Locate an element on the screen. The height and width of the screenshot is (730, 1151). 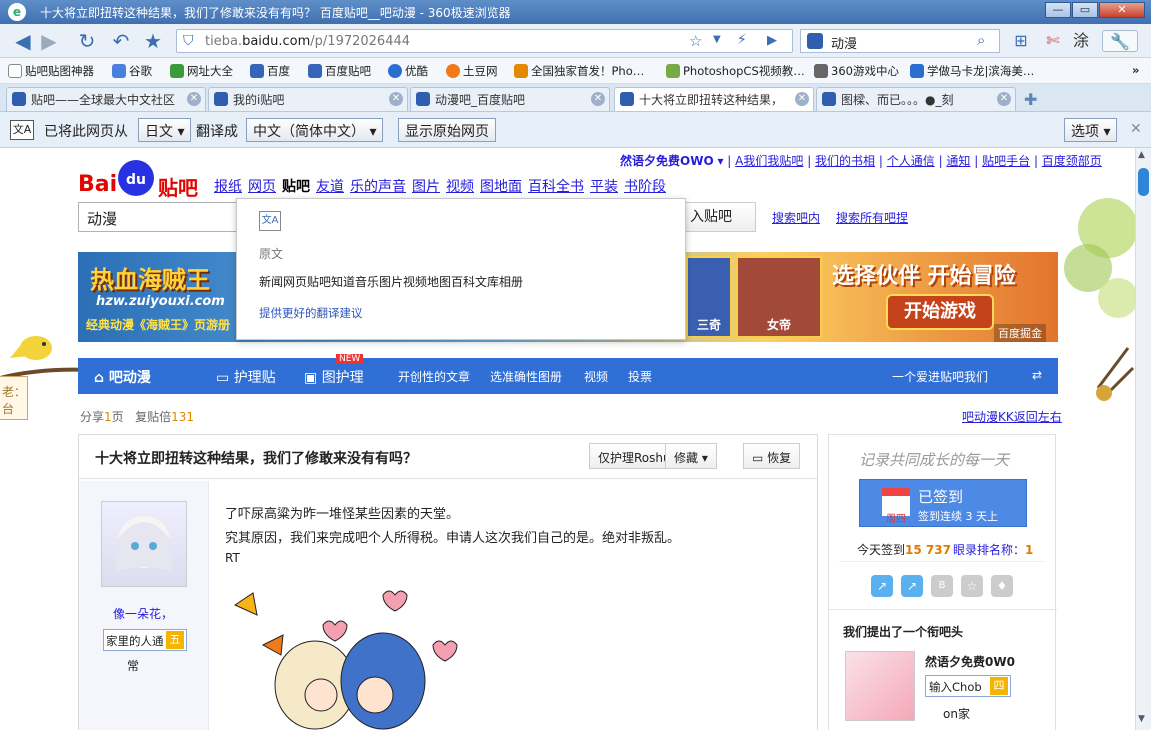
more-bookmarks-icon: » is located at coordinates (1135, 70).